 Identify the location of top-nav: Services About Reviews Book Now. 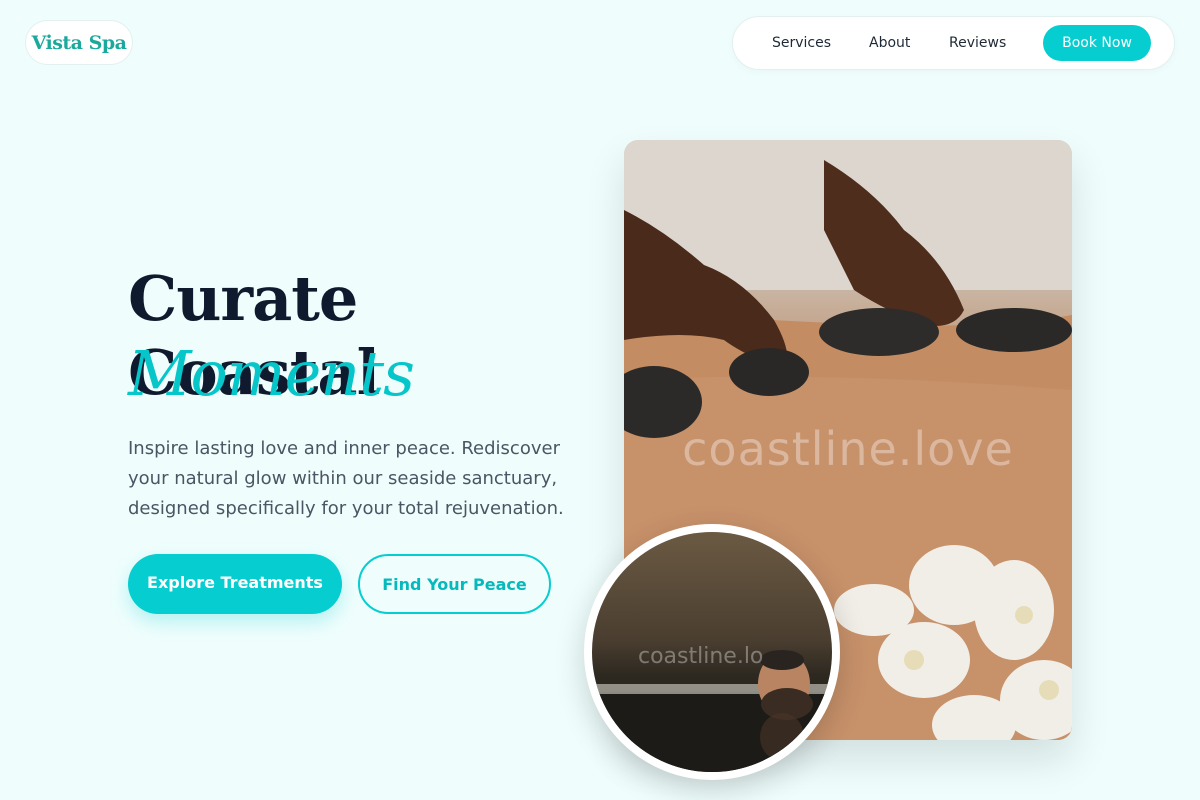
(953, 43).